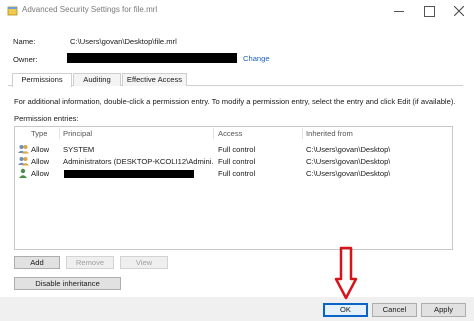  I want to click on column-header-principal: Principal, so click(77, 133).